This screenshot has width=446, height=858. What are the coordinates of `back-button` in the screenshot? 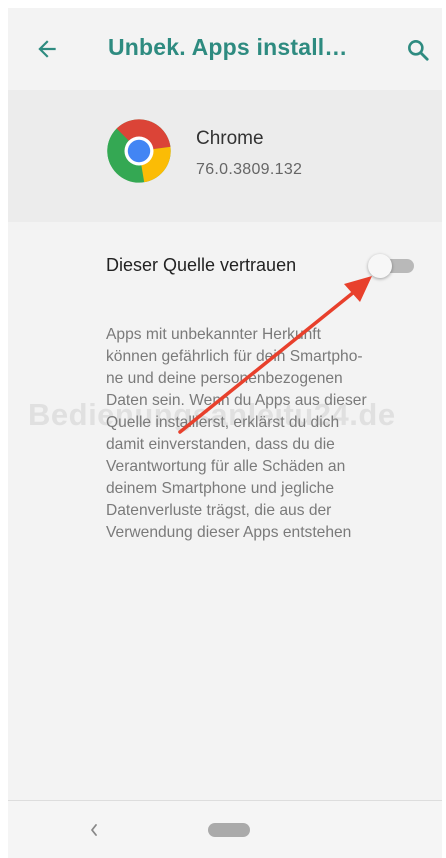 It's located at (47, 49).